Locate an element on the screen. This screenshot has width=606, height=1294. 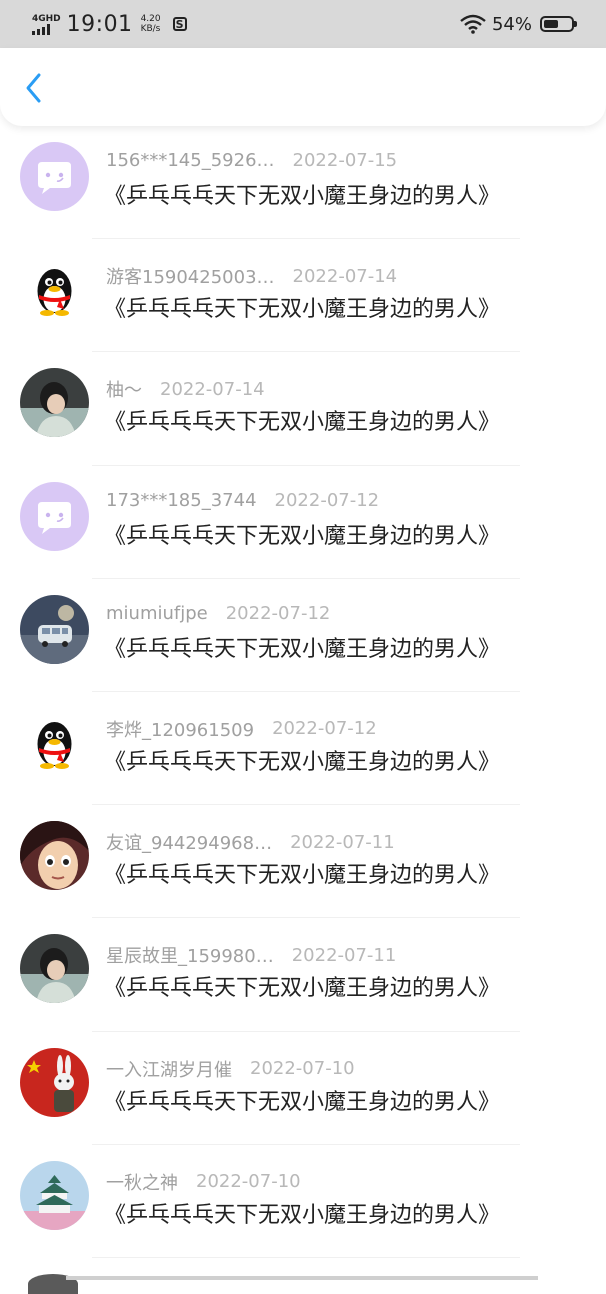
status-bar-left: 4GHD 19:01 4.20 KB/s S is located at coordinates (109, 24).